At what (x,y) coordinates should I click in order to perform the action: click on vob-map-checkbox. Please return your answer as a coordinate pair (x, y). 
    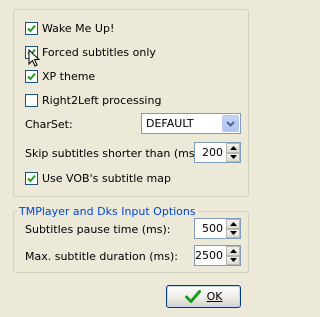
    Looking at the image, I should click on (31, 178).